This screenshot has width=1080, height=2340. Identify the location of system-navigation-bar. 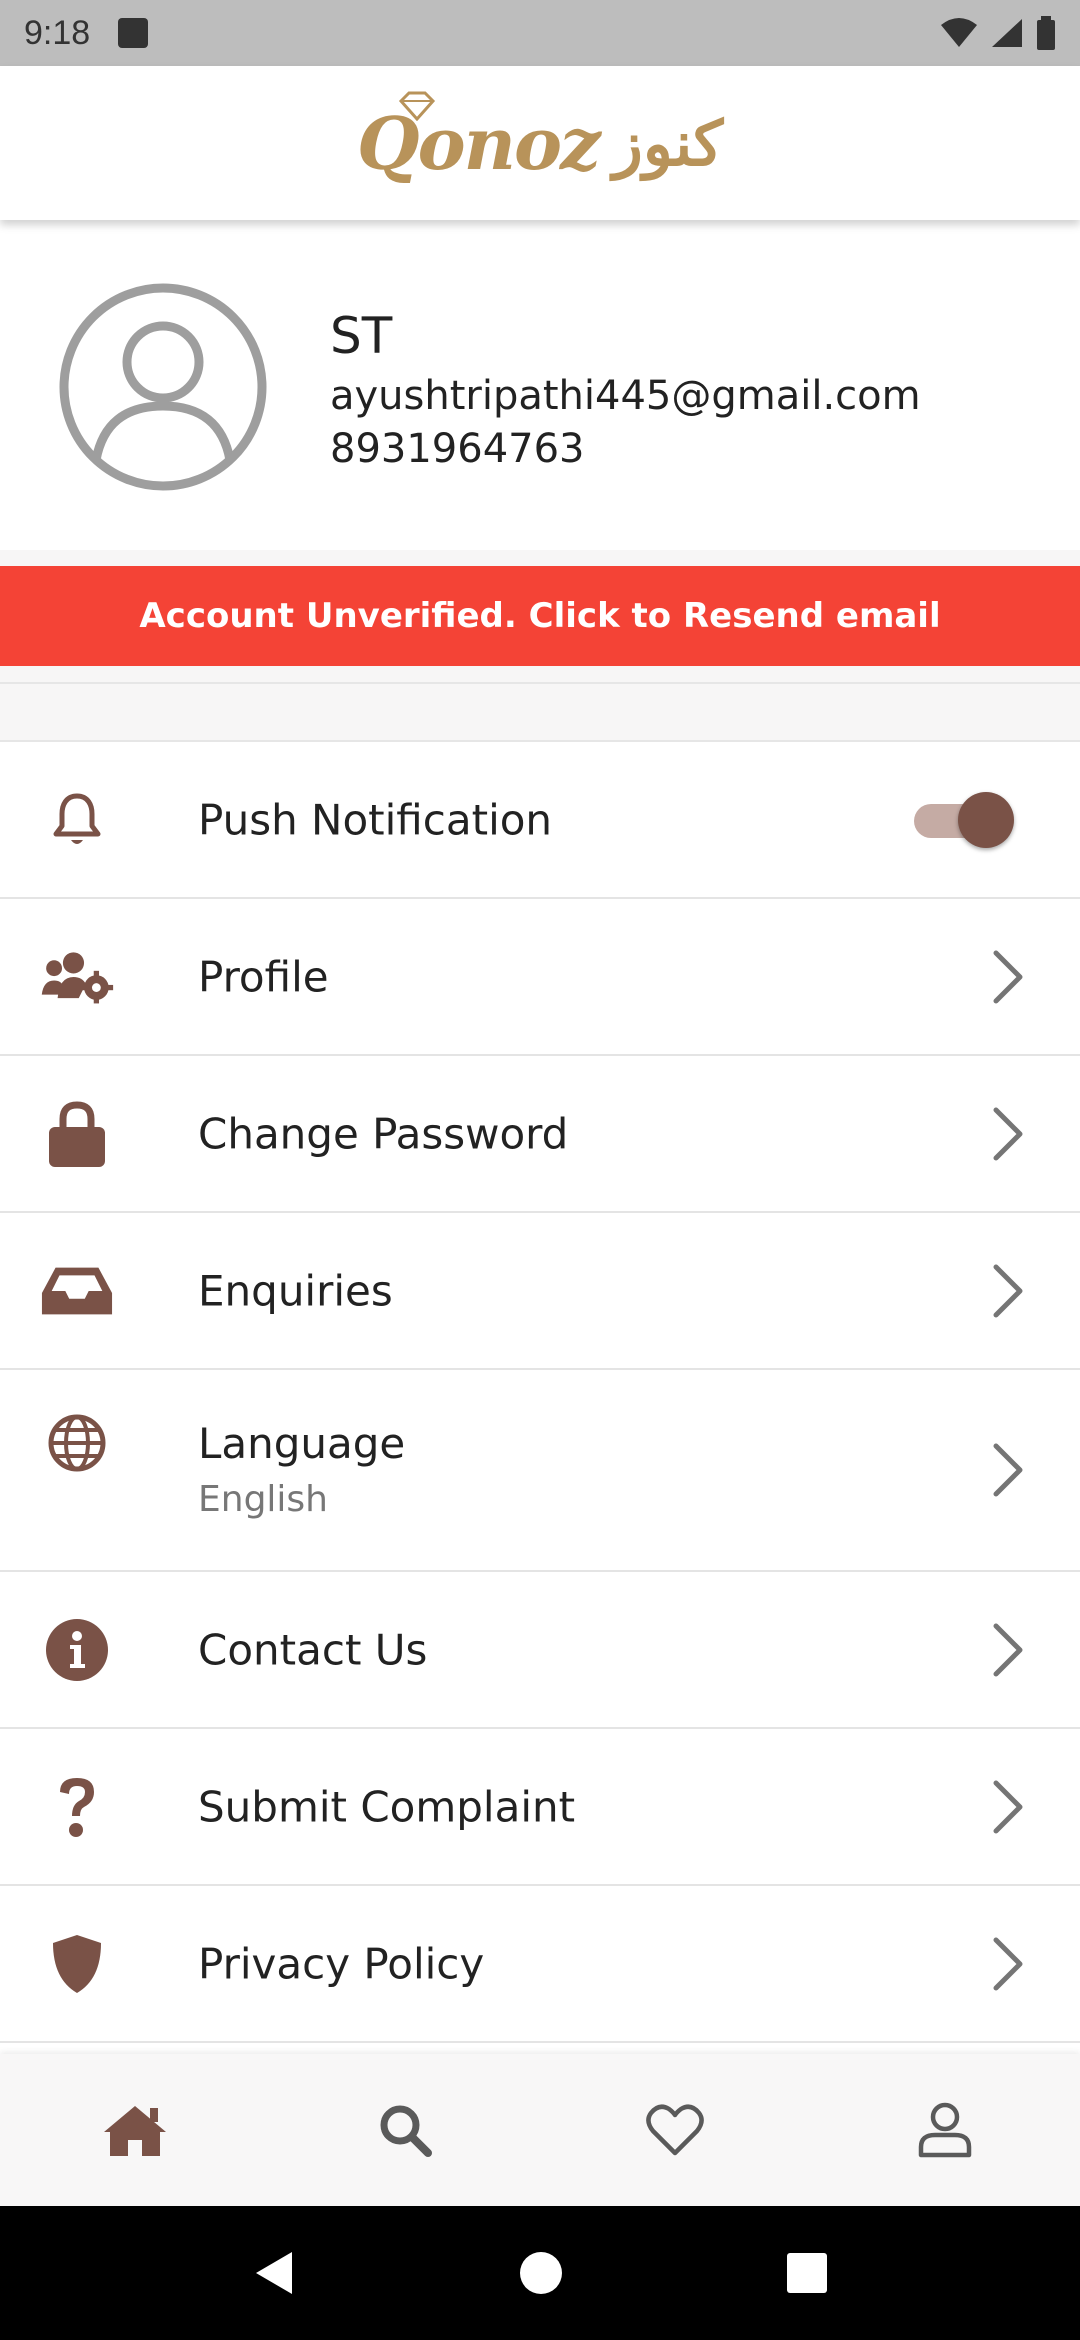
(540, 2273).